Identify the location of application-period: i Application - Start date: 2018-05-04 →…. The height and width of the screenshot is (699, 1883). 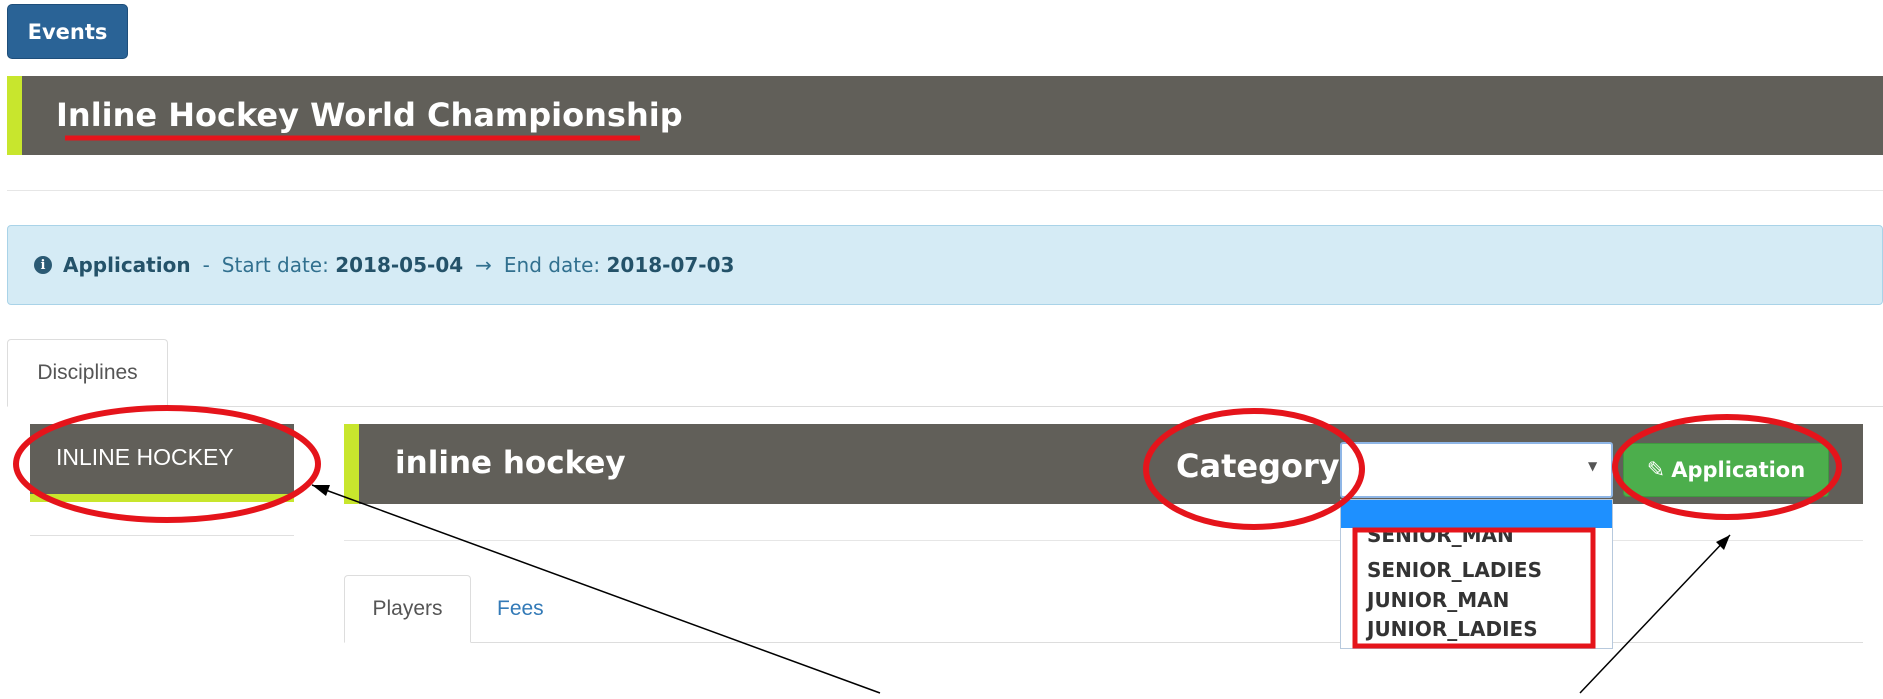
(384, 265).